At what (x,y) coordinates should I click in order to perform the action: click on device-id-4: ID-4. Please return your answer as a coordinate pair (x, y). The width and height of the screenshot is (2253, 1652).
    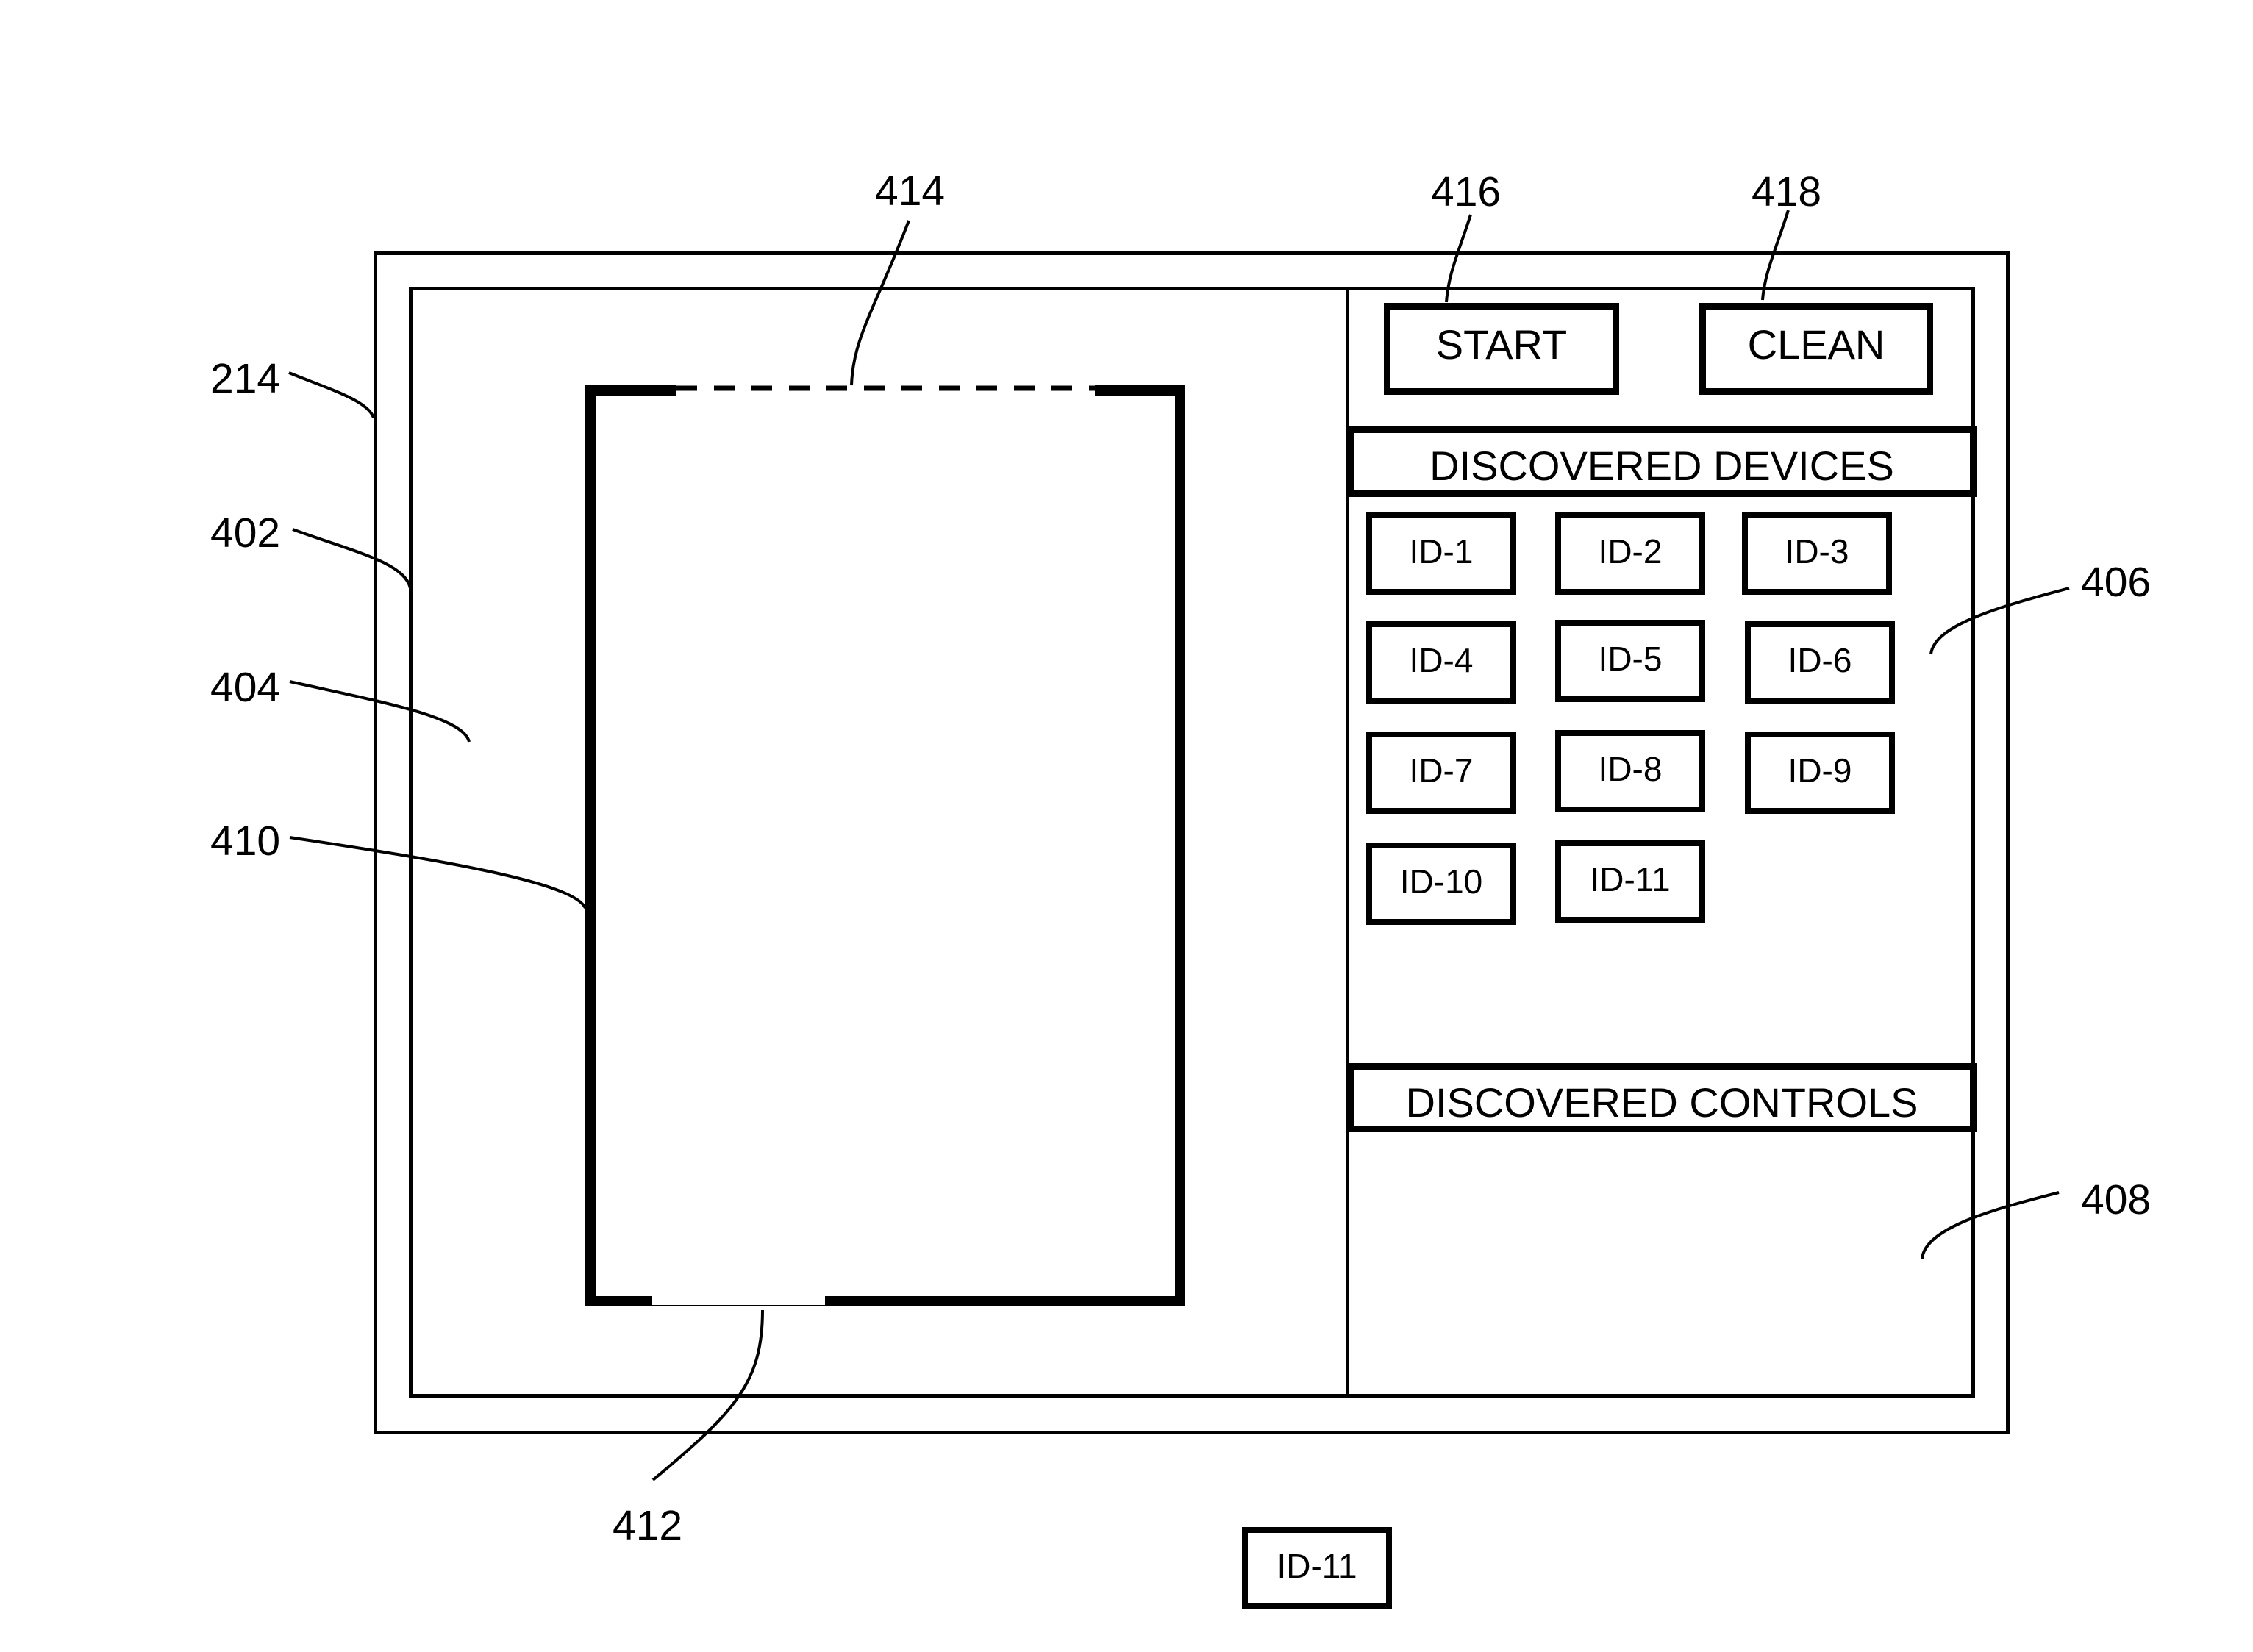
    Looking at the image, I should click on (1441, 662).